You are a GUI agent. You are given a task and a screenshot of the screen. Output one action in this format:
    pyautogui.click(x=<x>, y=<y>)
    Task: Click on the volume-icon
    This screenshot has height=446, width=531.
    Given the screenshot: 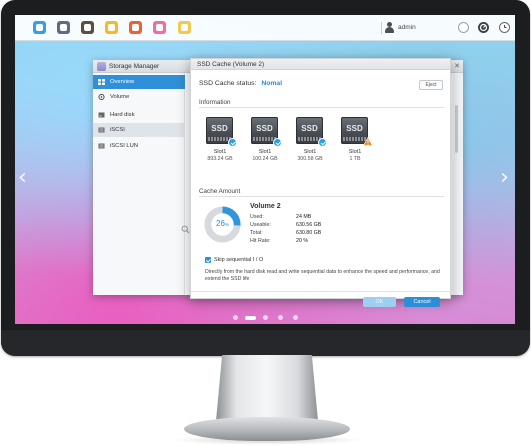 What is the action you would take?
    pyautogui.click(x=101, y=97)
    